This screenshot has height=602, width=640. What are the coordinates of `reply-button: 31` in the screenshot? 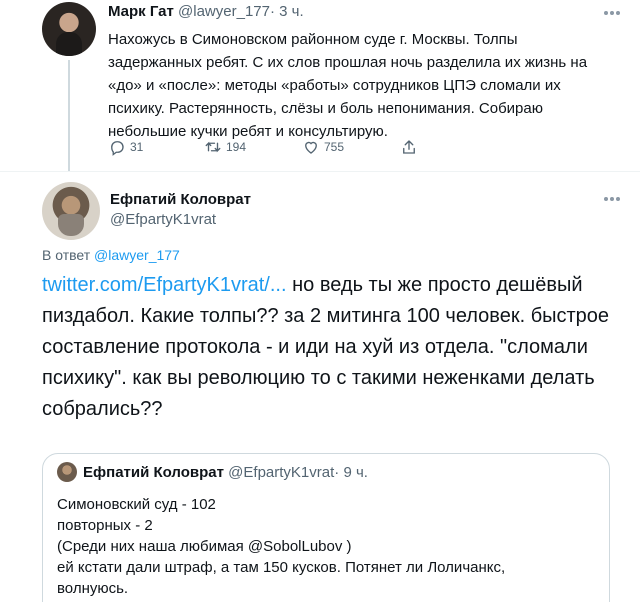 It's located at (125, 147).